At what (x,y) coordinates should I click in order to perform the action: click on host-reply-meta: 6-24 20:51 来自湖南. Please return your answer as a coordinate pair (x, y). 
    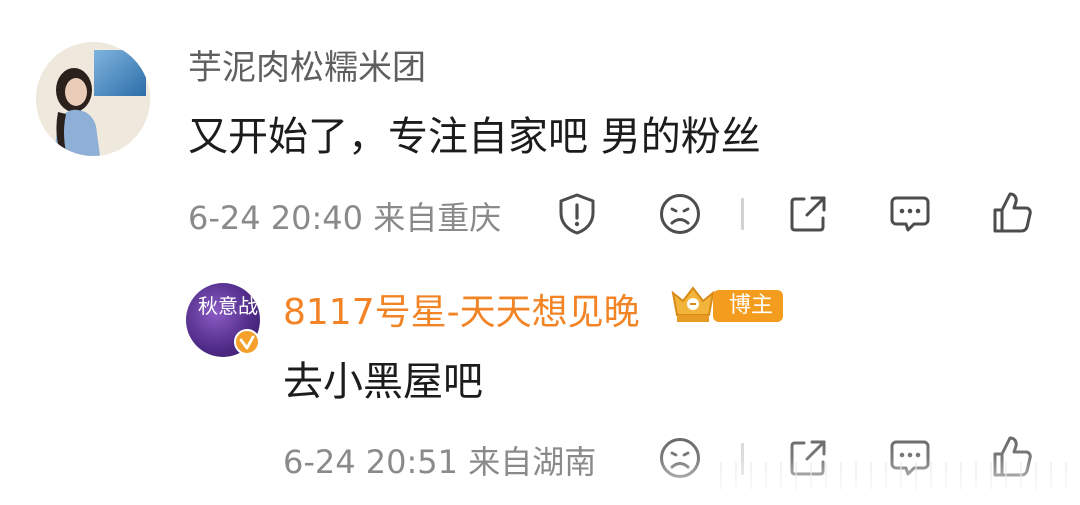
    Looking at the image, I should click on (440, 462).